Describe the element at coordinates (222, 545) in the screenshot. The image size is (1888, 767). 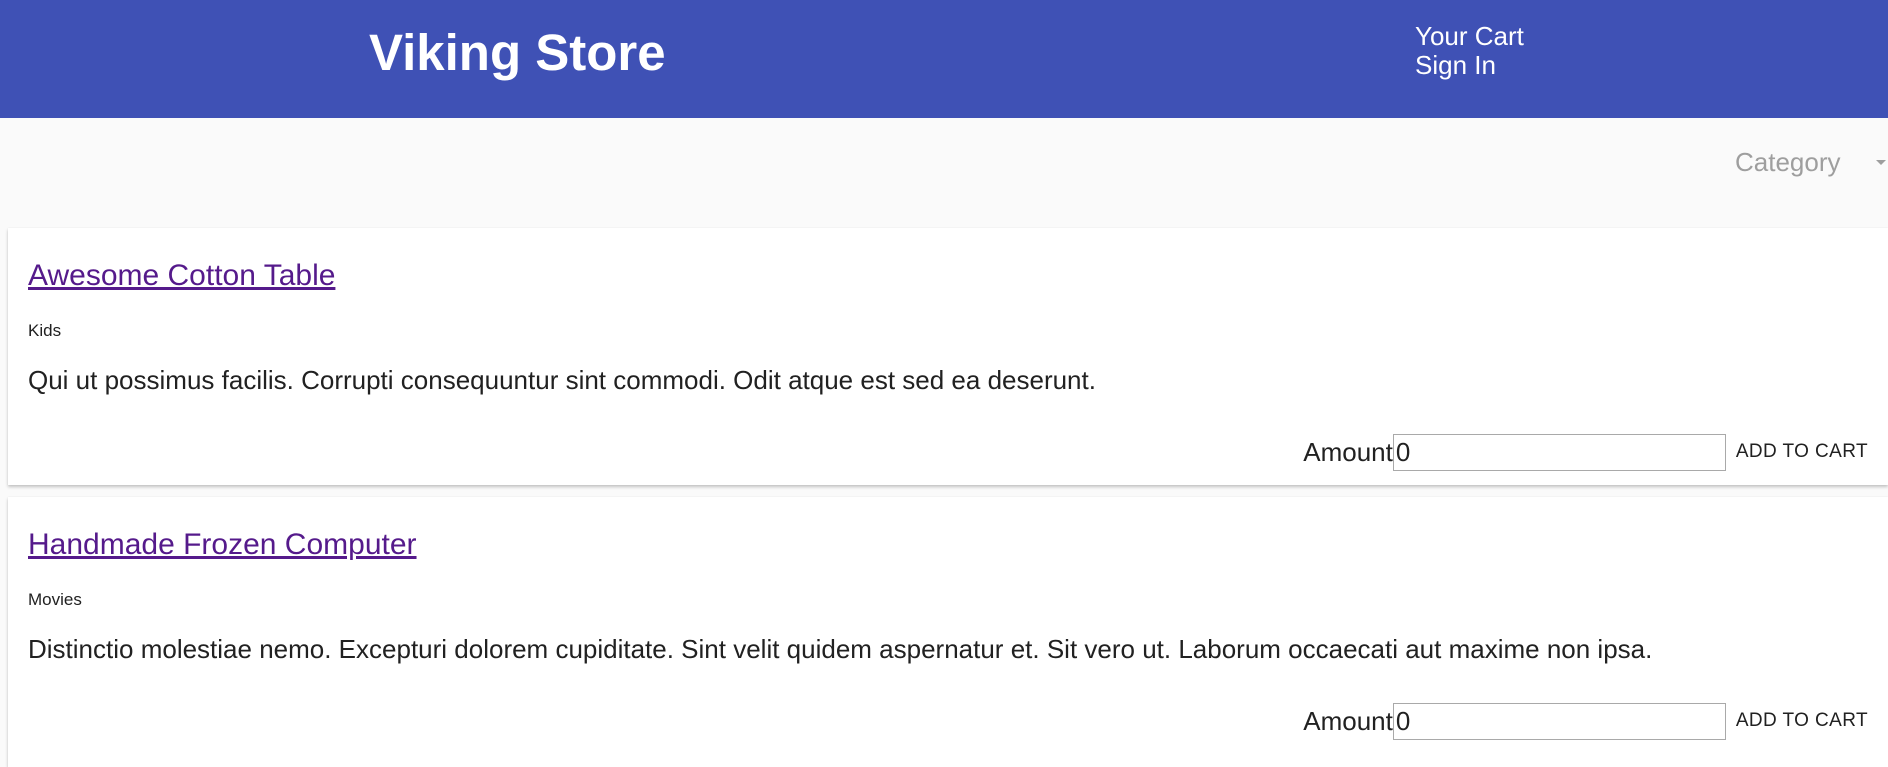
I see `product-name-link: Handmade Frozen Computer` at that location.